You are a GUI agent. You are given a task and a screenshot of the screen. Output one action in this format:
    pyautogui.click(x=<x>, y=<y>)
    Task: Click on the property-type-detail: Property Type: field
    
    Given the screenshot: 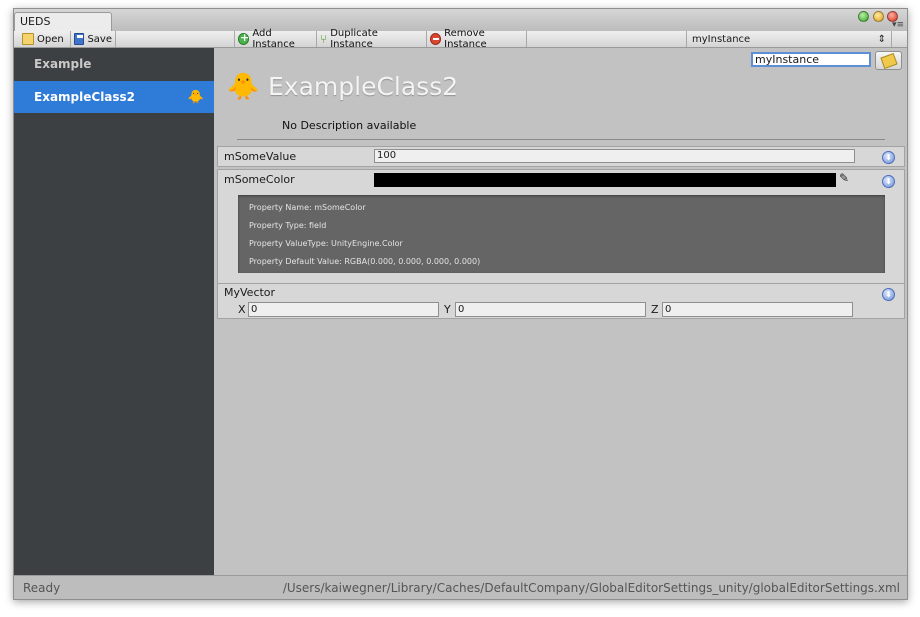 What is the action you would take?
    pyautogui.click(x=288, y=225)
    